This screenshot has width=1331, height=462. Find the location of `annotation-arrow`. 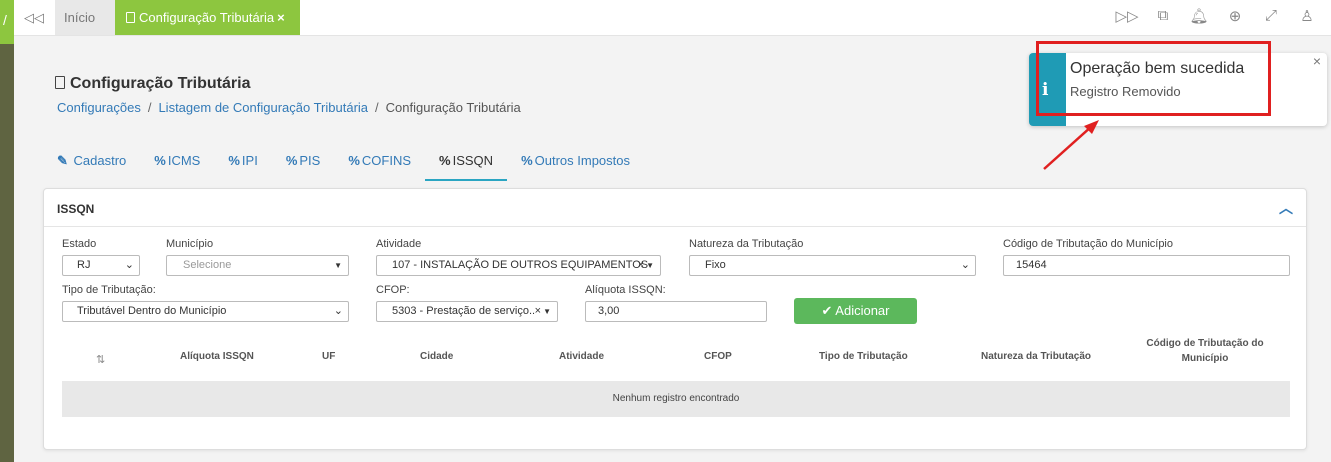

annotation-arrow is located at coordinates (1071, 145).